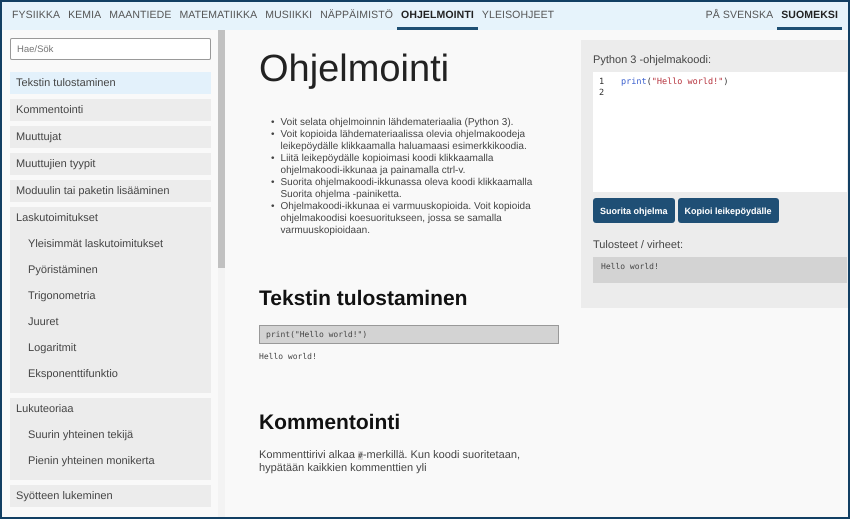 The image size is (850, 519). I want to click on sidebar-item: Lukuteoriaa, so click(110, 409).